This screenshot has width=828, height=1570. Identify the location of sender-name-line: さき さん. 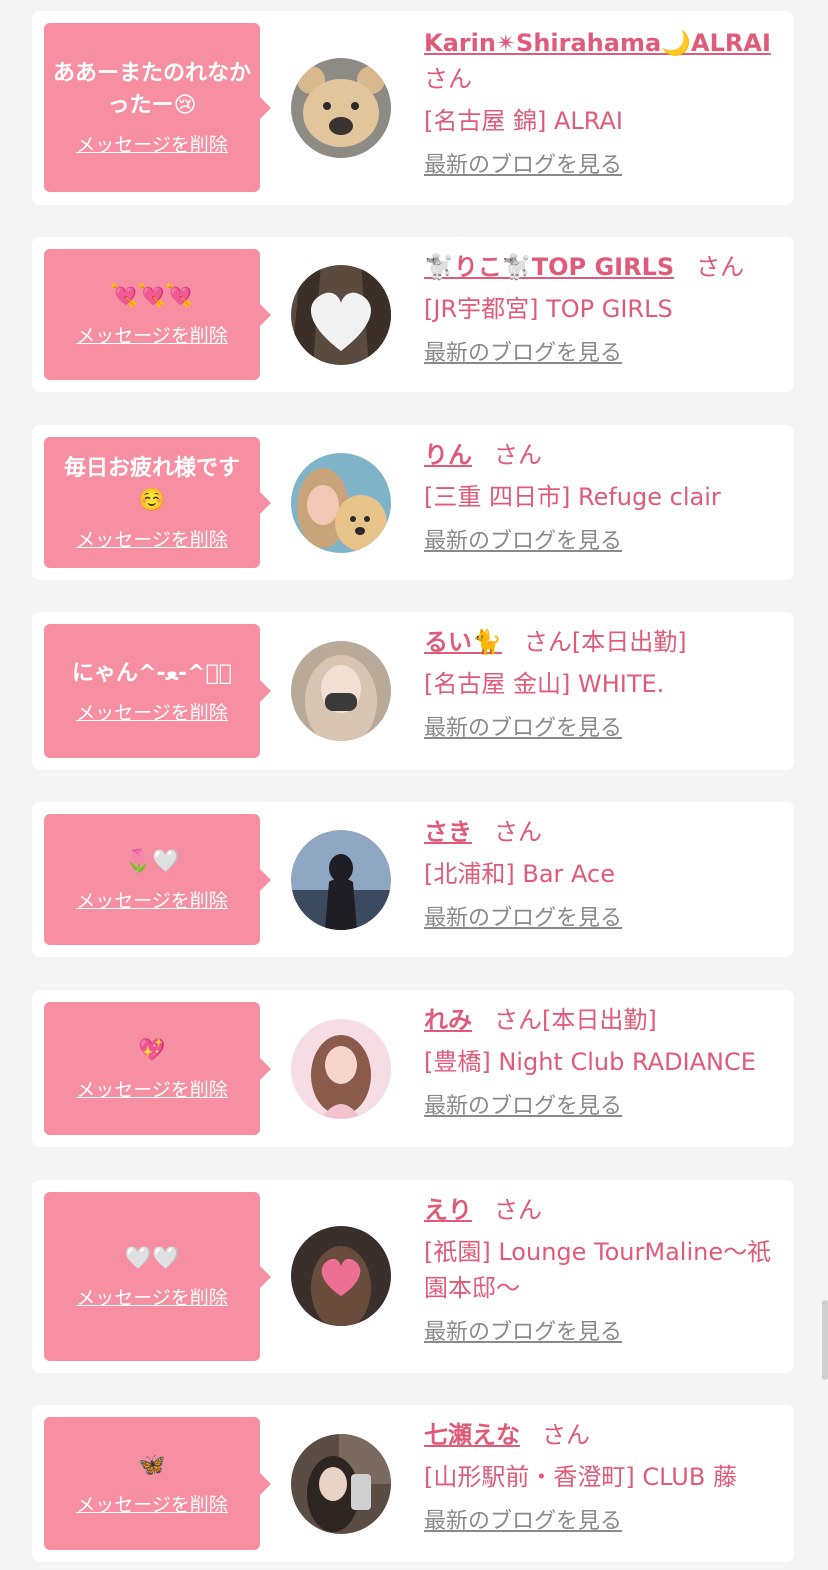
(602, 832).